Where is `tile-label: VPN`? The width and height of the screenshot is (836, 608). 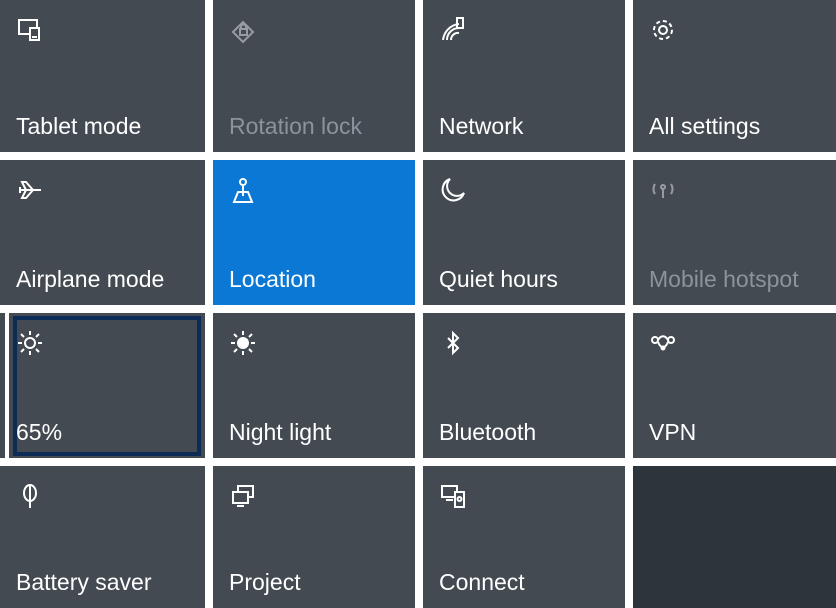
tile-label: VPN is located at coordinates (673, 432).